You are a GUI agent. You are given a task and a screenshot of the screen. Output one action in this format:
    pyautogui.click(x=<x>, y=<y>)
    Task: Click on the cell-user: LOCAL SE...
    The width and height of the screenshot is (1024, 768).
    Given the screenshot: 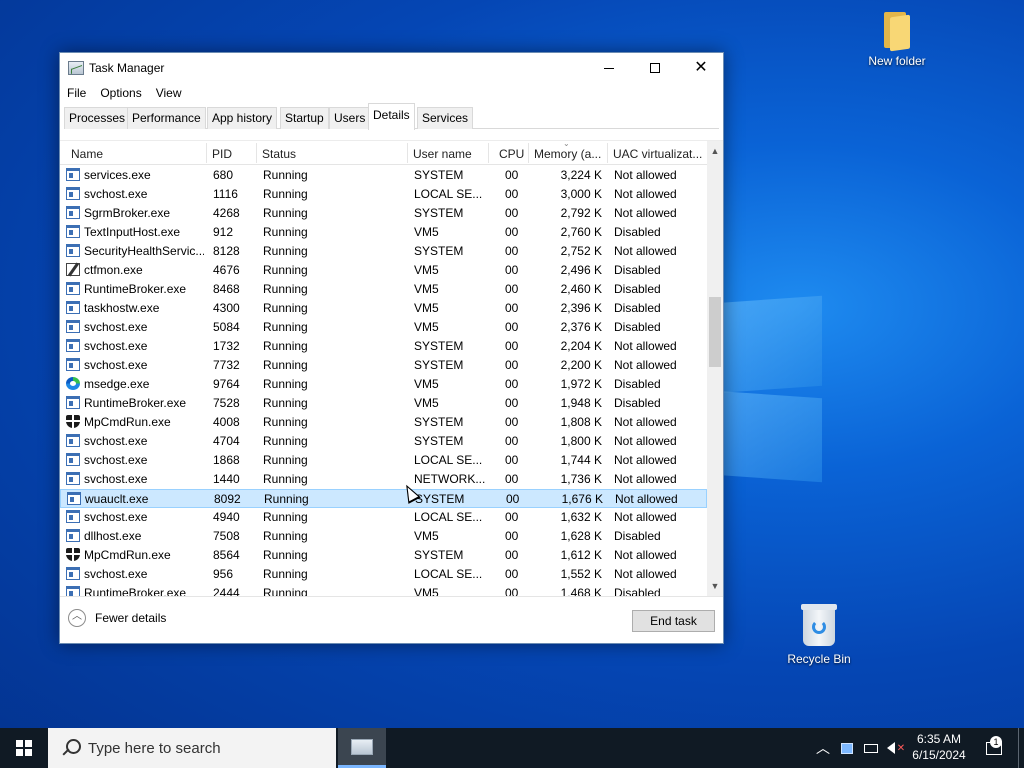 What is the action you would take?
    pyautogui.click(x=448, y=460)
    